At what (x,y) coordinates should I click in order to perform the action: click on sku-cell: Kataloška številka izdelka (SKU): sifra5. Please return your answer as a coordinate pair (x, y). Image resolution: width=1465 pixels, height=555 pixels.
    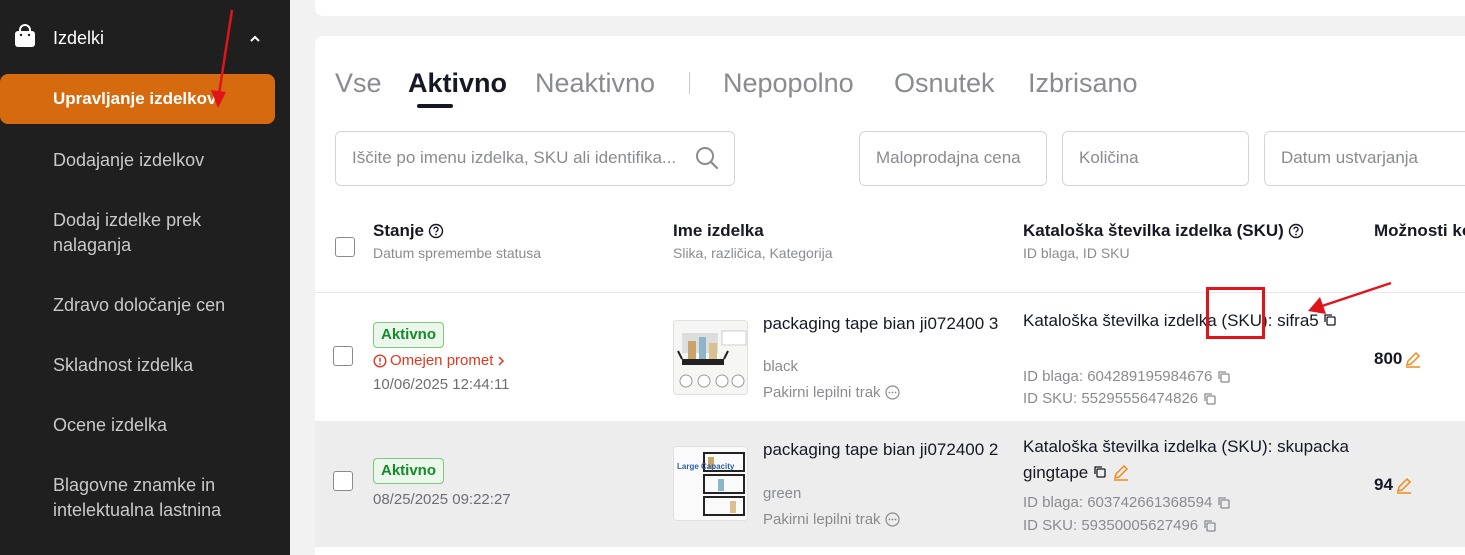
    Looking at the image, I should click on (1188, 321).